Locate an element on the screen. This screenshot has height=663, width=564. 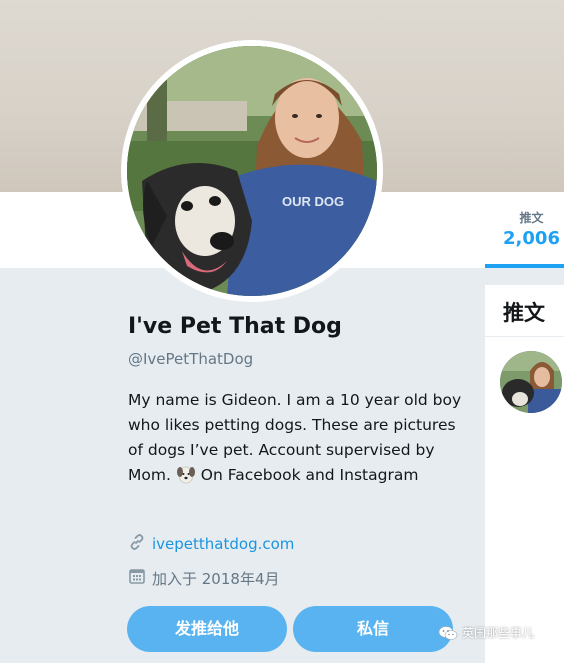
calendar-icon is located at coordinates (137, 578).